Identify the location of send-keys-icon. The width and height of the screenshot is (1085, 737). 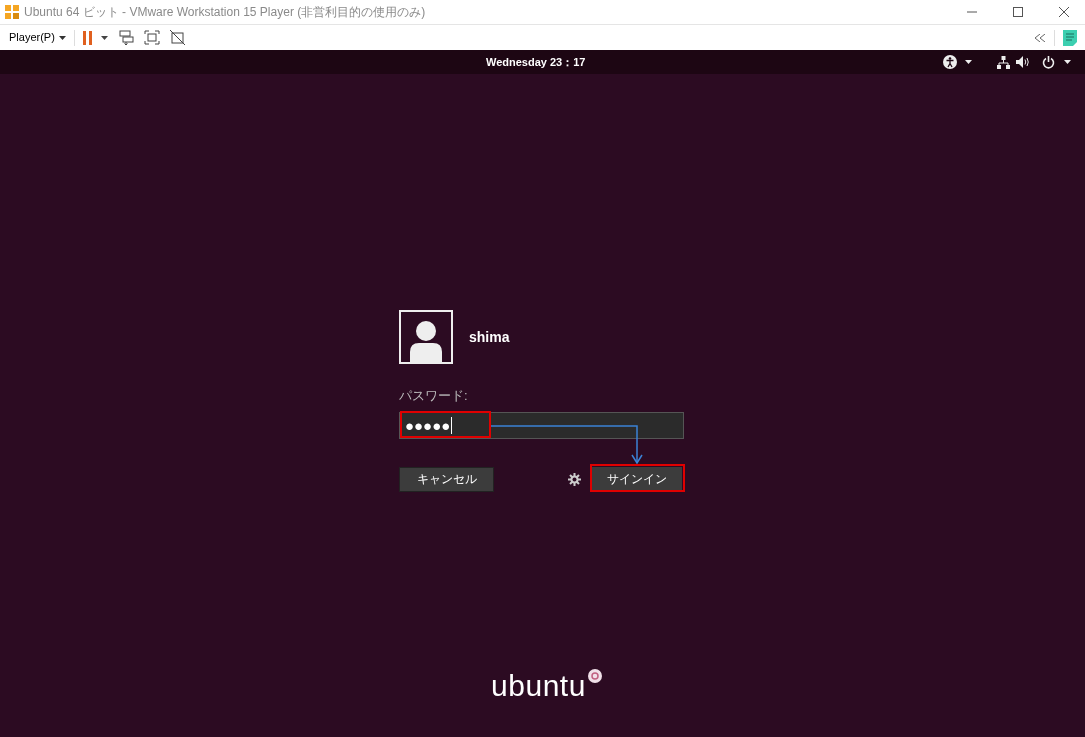
(126, 37).